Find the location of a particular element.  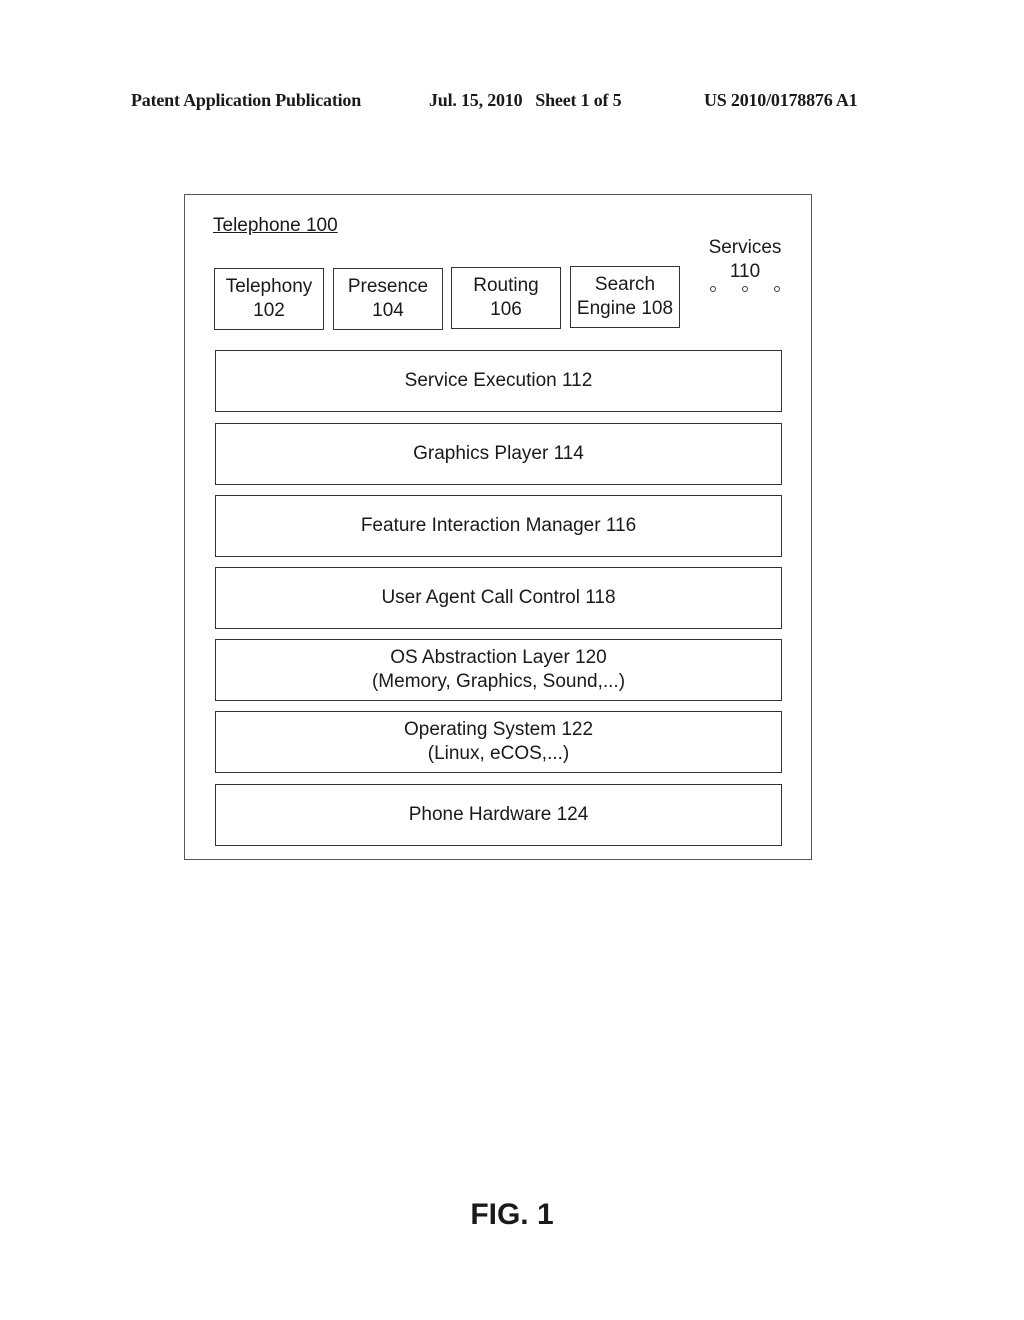

service-number: 104 is located at coordinates (388, 310).